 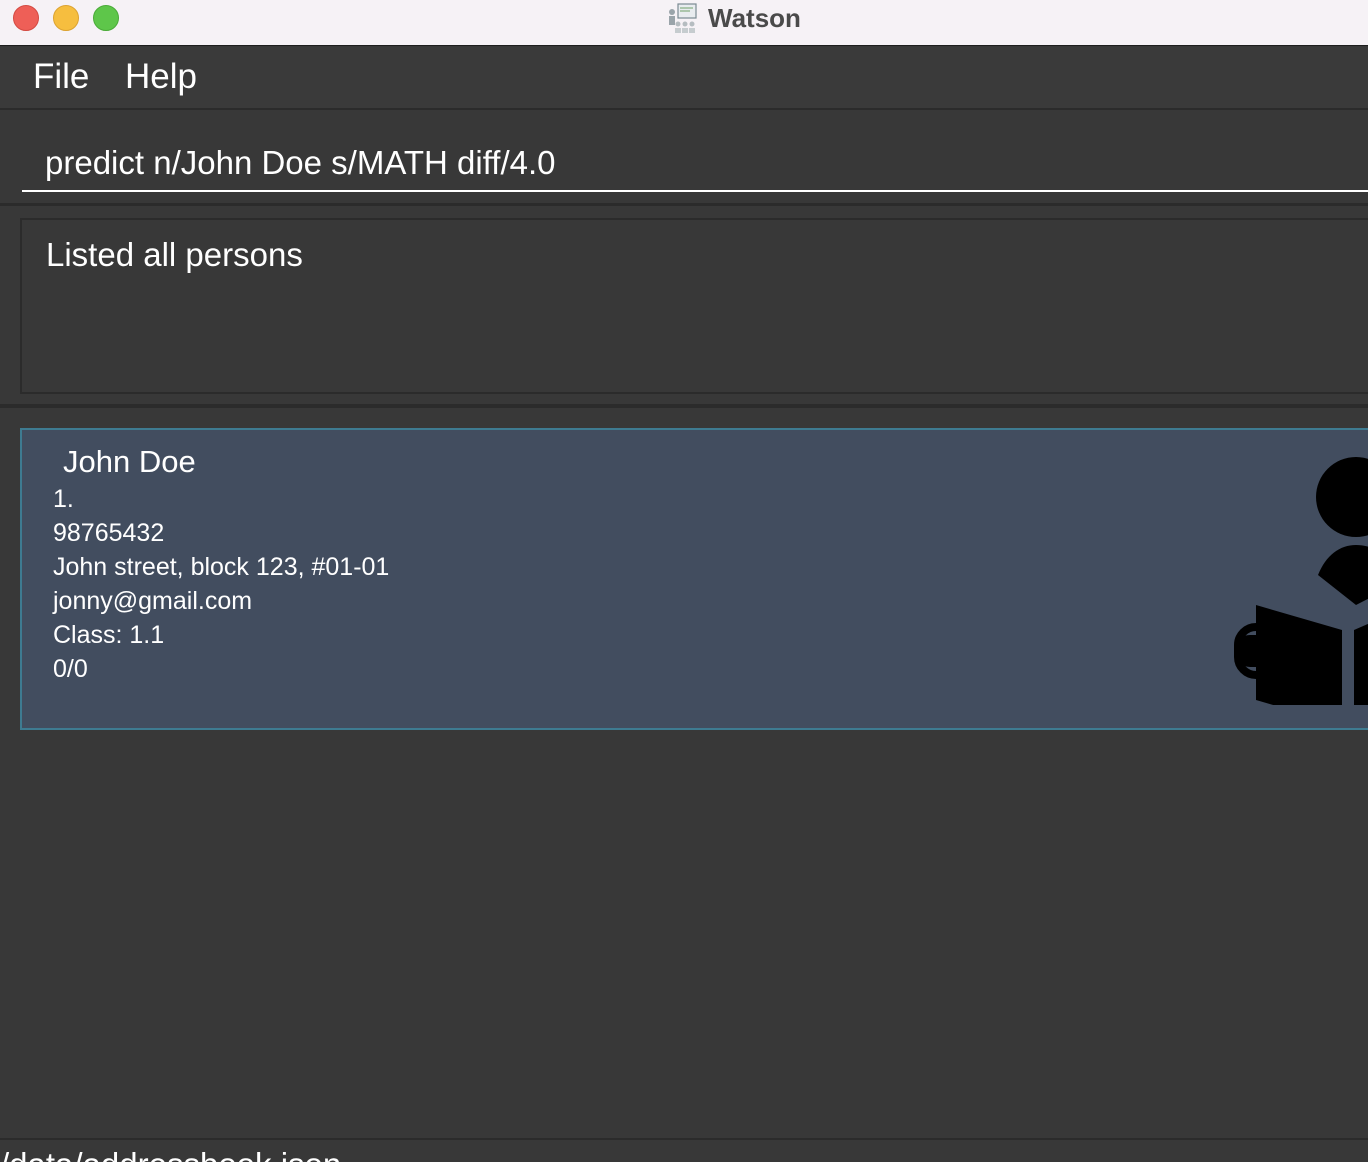 What do you see at coordinates (174, 254) in the screenshot?
I see `result-message: Listed all persons` at bounding box center [174, 254].